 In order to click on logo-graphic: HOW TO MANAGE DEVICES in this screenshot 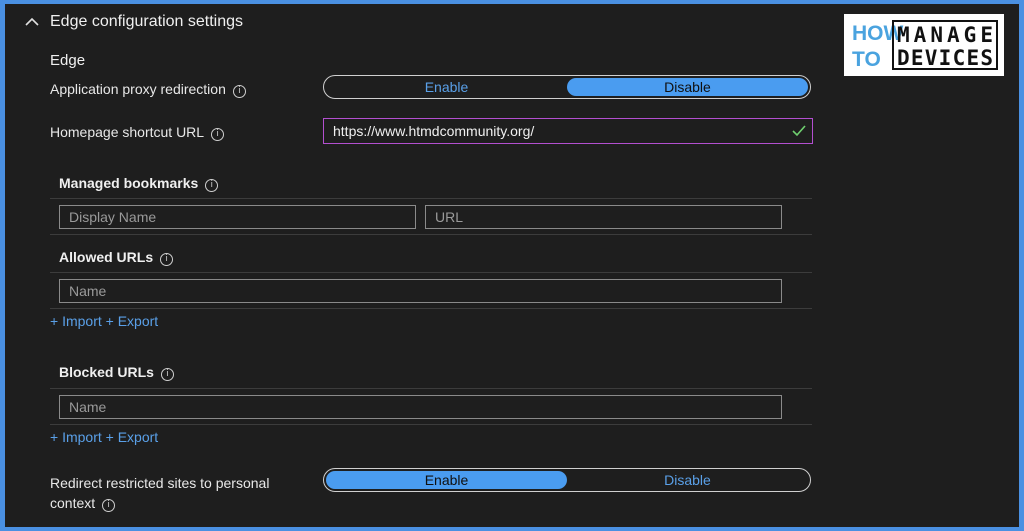, I will do `click(924, 45)`.